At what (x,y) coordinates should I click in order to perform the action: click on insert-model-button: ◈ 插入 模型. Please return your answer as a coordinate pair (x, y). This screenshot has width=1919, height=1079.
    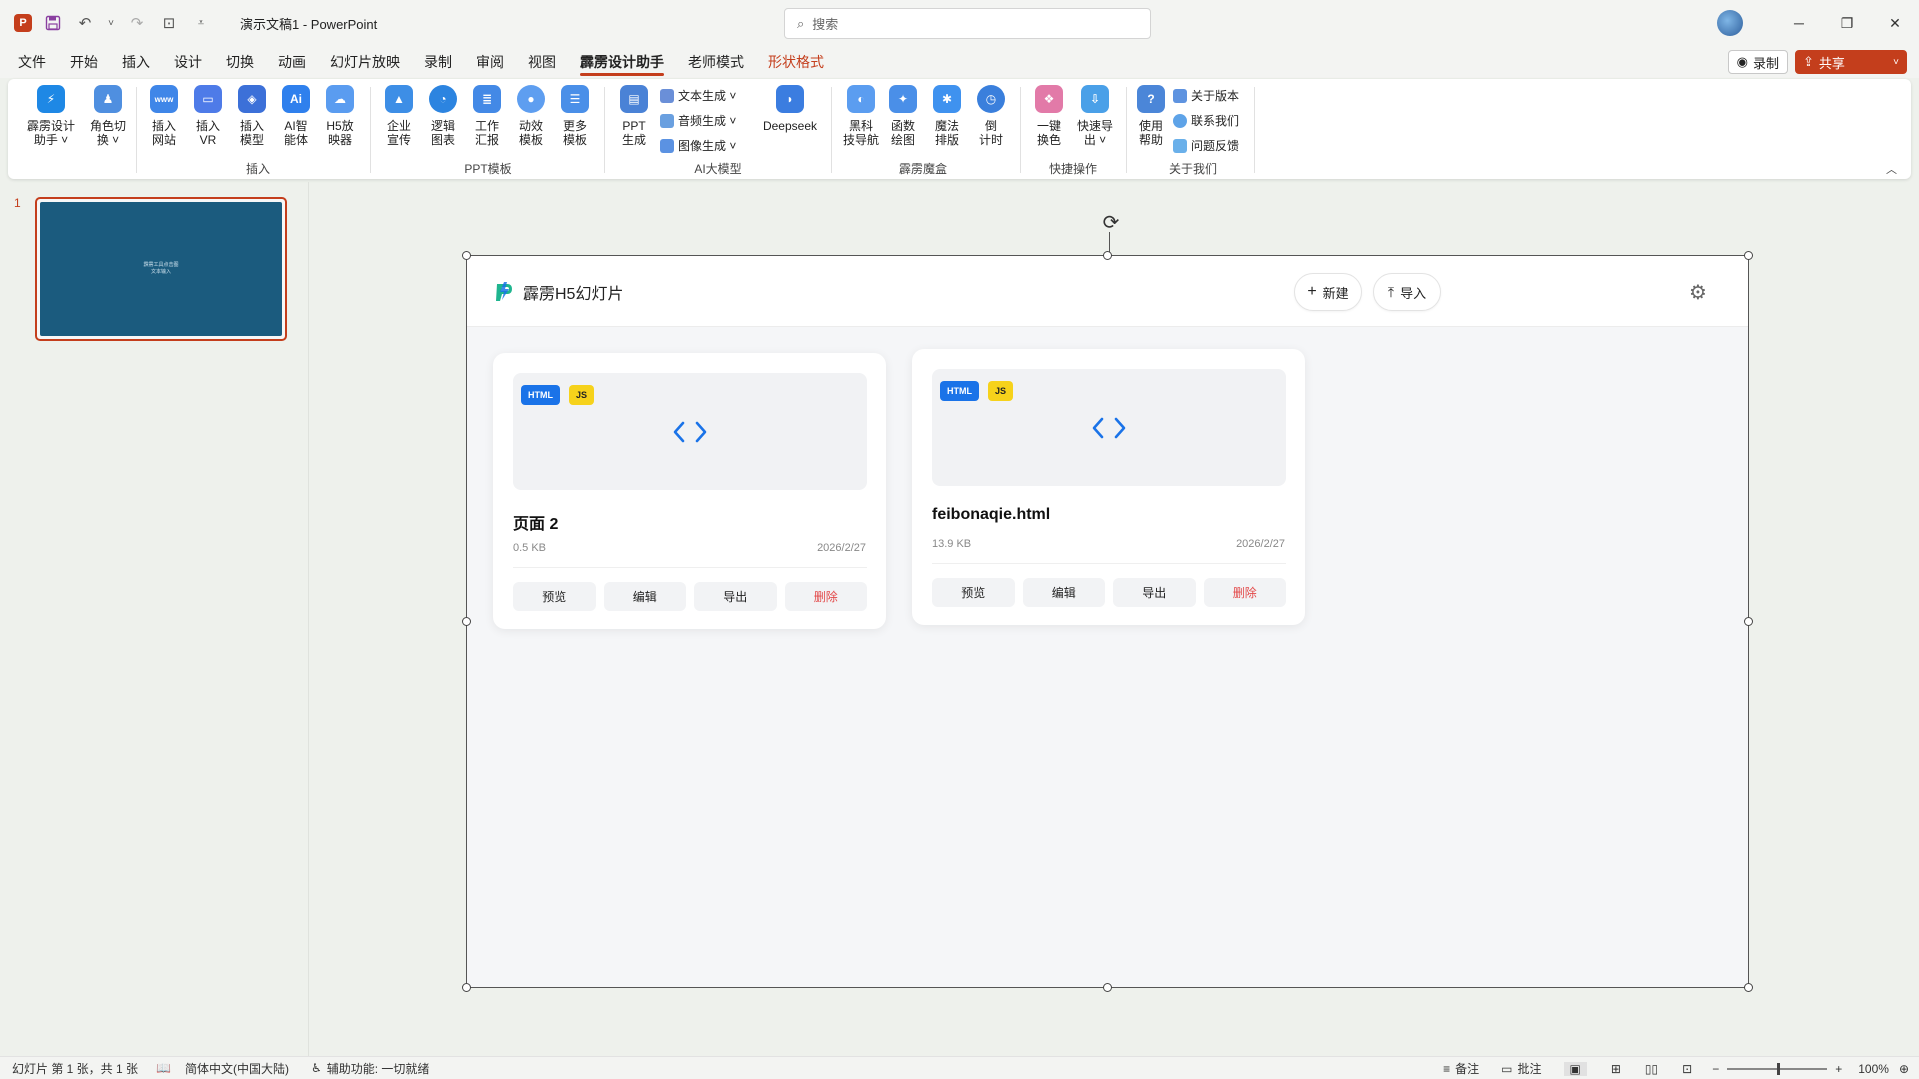
    Looking at the image, I should click on (252, 116).